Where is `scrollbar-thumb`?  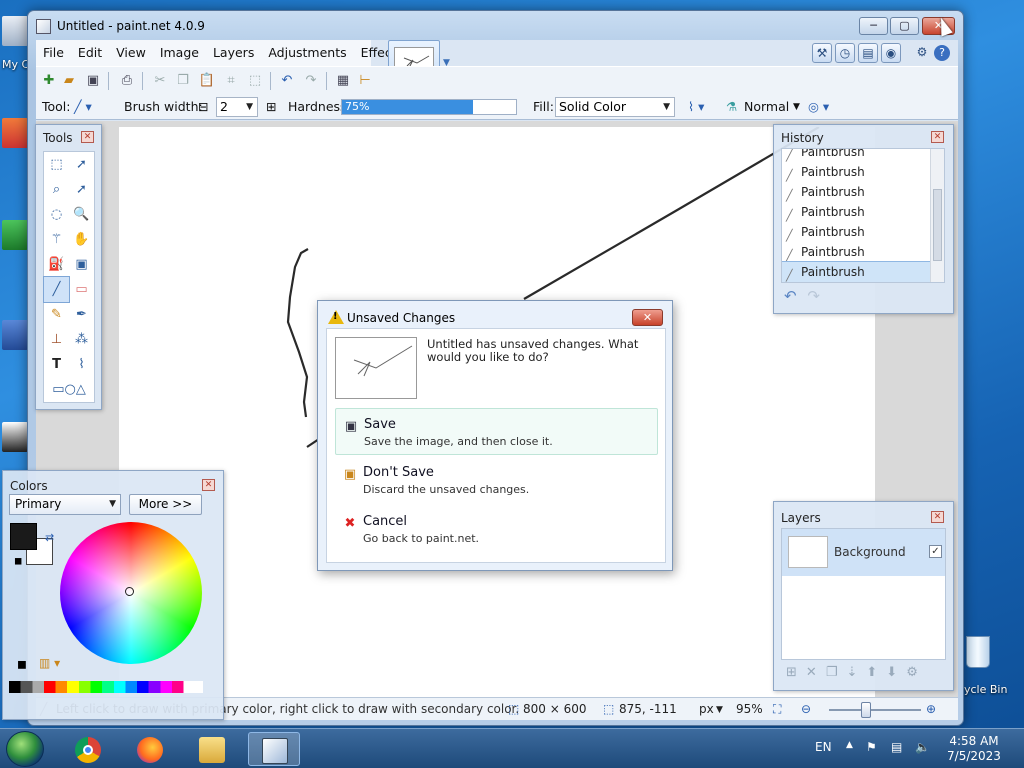
scrollbar-thumb is located at coordinates (937, 225).